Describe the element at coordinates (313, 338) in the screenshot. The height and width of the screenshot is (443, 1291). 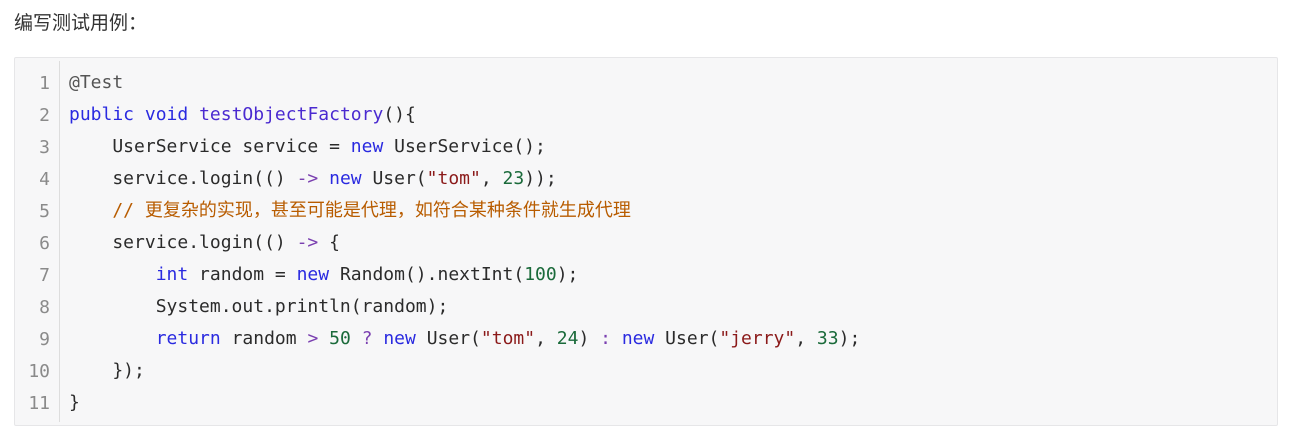
I see `code-token: >` at that location.